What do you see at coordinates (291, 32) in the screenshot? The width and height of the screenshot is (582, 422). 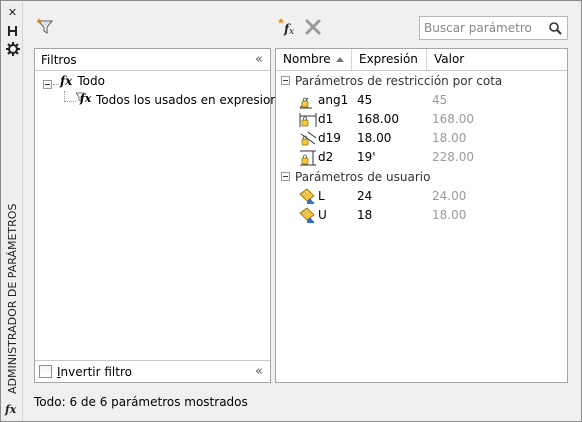 I see `svg-text: x` at bounding box center [291, 32].